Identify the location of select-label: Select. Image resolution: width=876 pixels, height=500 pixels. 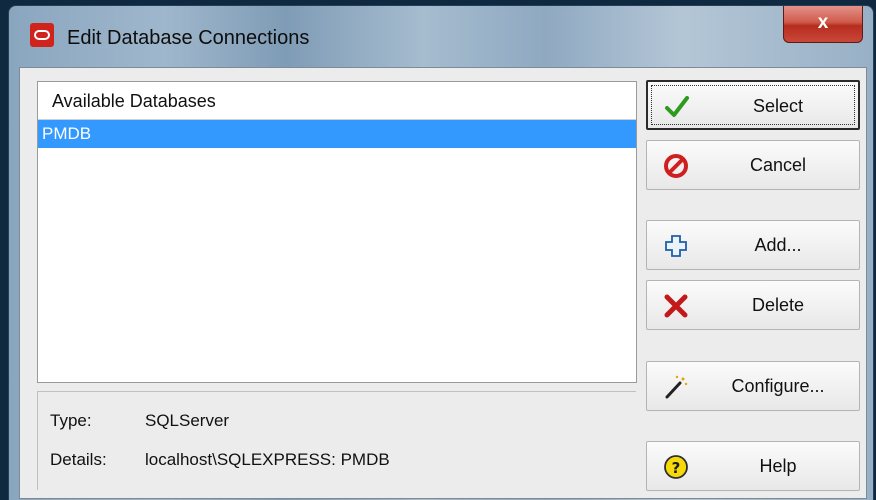
(778, 106).